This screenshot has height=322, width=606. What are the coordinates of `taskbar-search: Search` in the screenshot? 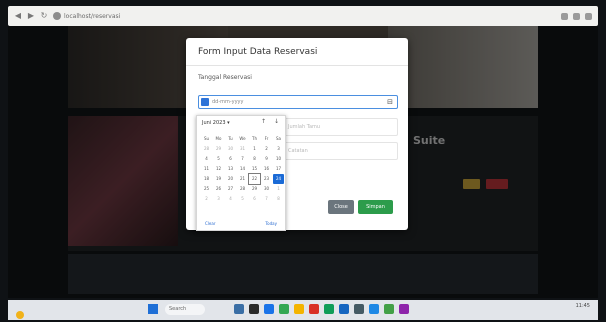 It's located at (185, 309).